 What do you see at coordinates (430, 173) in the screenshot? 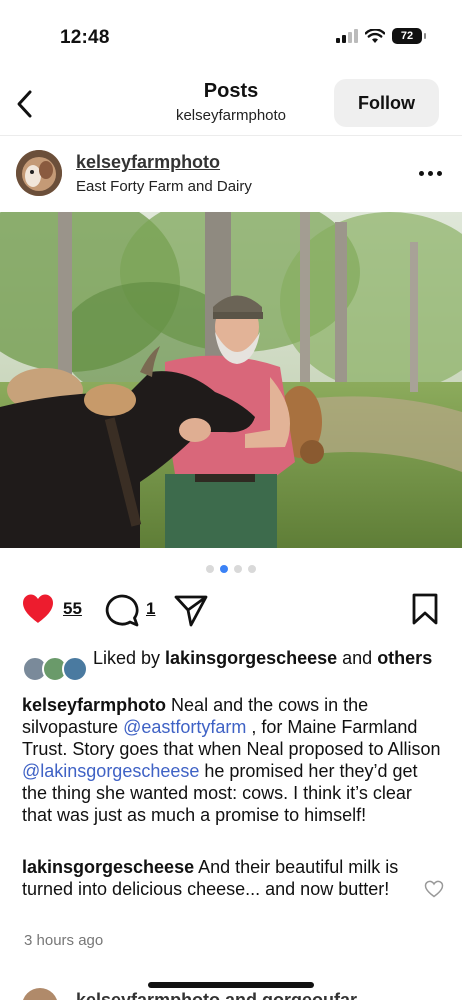
I see `more-options-button` at bounding box center [430, 173].